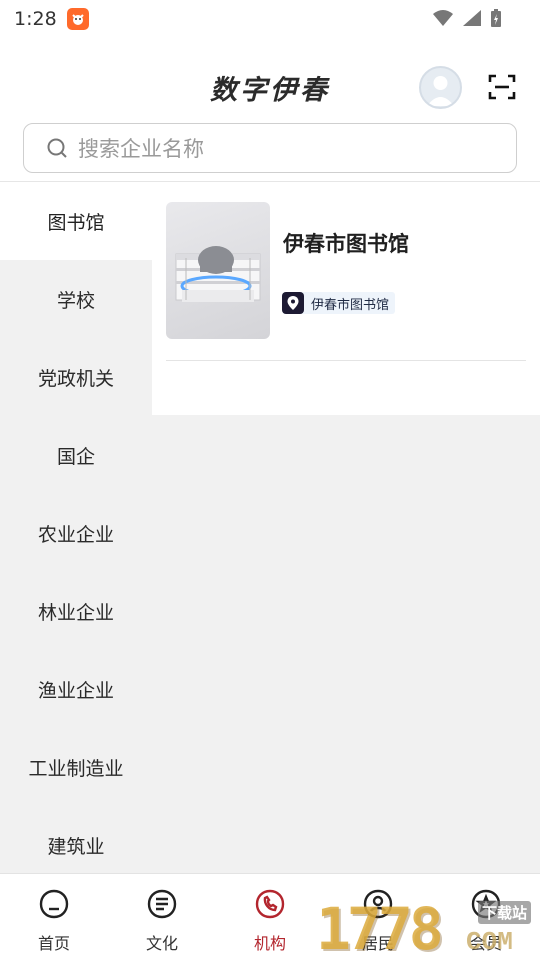 This screenshot has height=960, width=540. Describe the element at coordinates (161, 943) in the screenshot. I see `nav-label: 文化` at that location.